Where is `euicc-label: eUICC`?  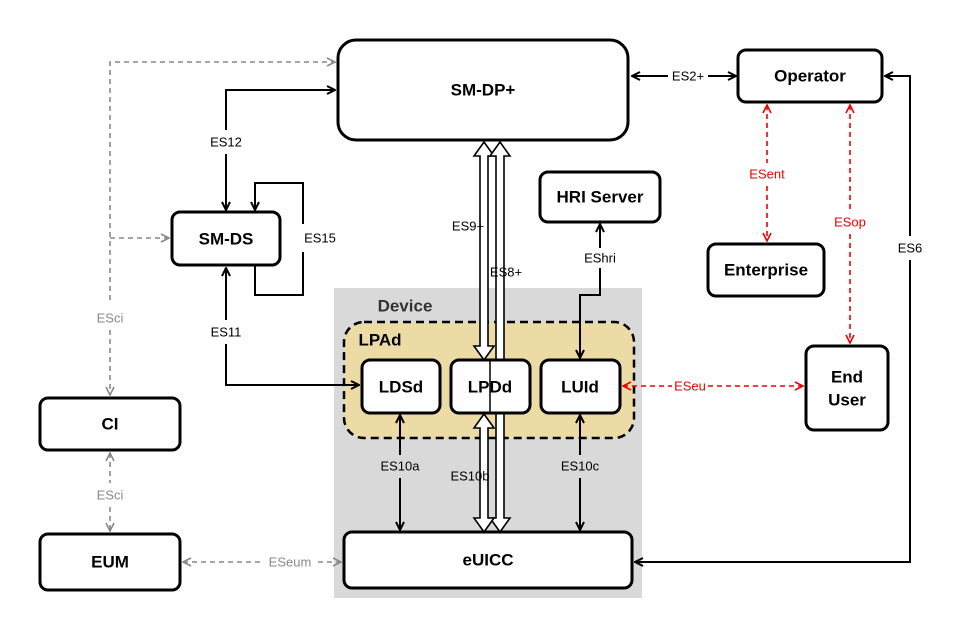
euicc-label: eUICC is located at coordinates (487, 560).